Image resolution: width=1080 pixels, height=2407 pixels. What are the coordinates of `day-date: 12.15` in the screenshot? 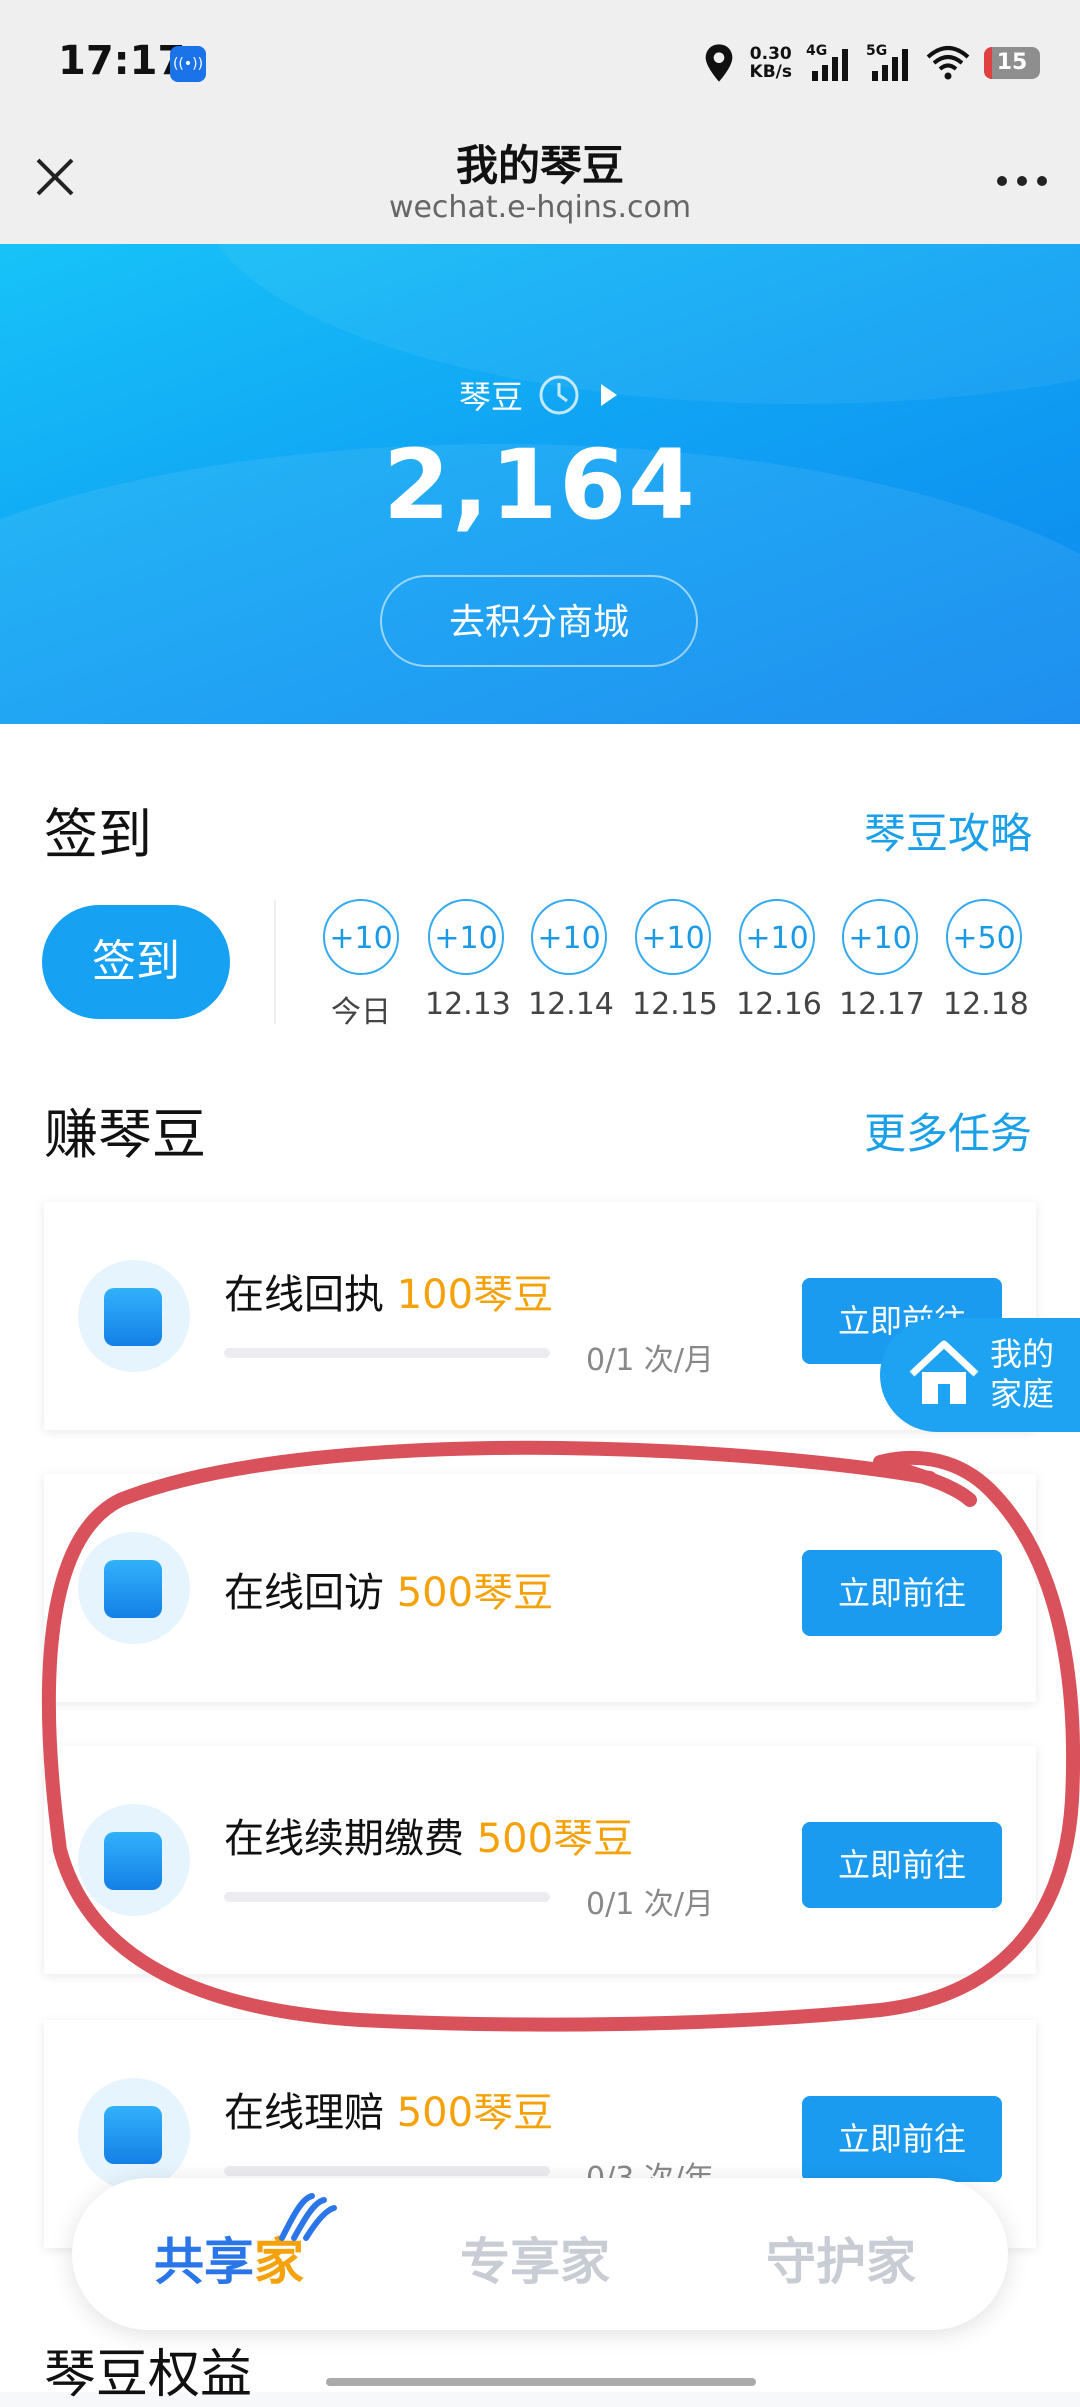 It's located at (675, 1004).